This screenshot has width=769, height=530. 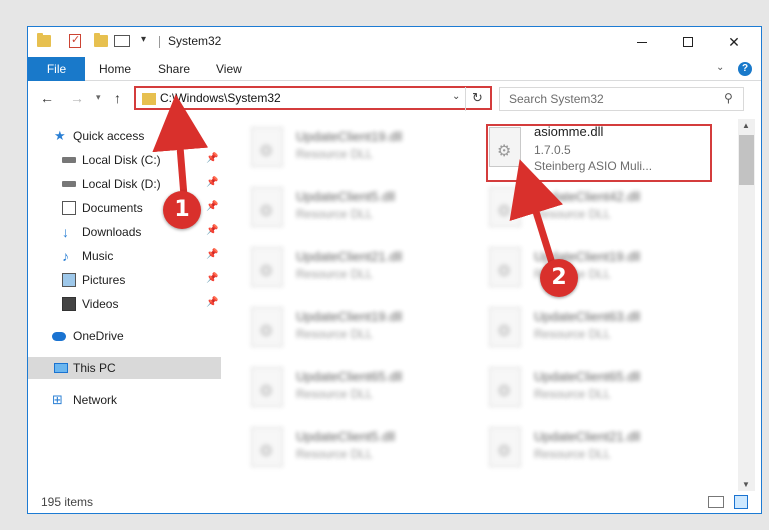 I want to click on list-item: UpdateClient63.dll Resource DLL, so click(x=588, y=329).